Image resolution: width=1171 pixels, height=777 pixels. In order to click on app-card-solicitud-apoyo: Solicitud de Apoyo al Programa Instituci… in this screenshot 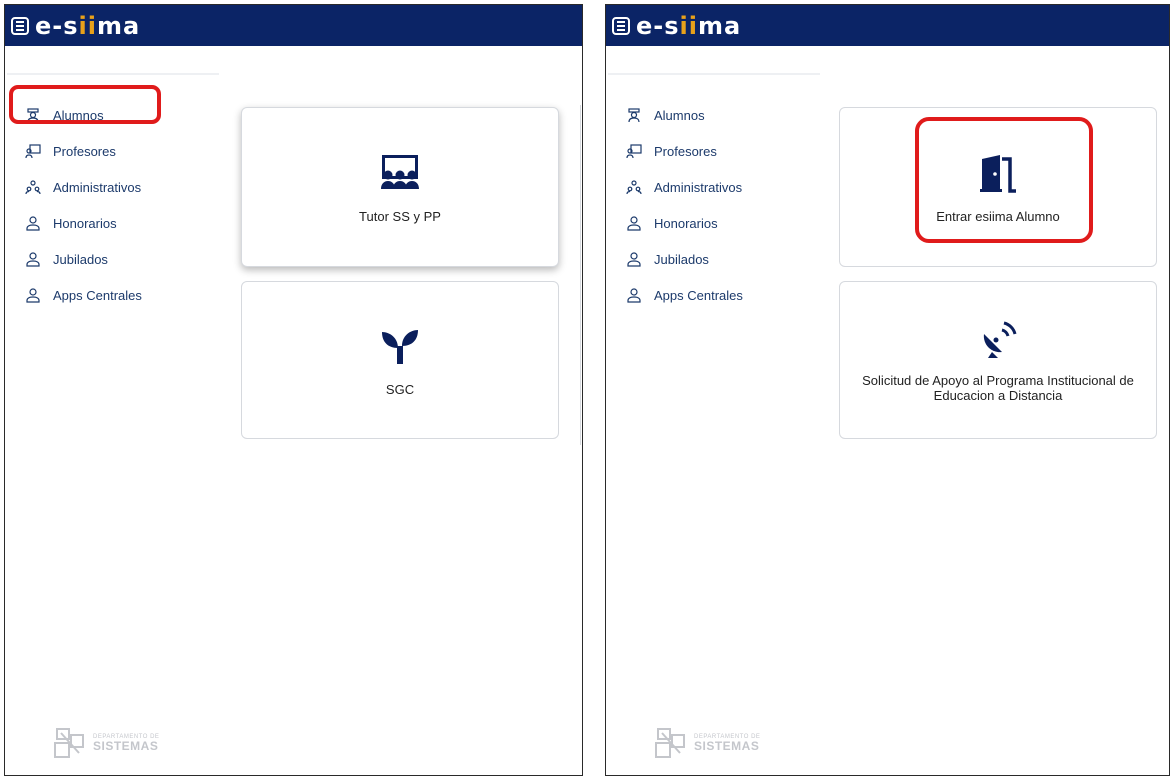, I will do `click(998, 360)`.